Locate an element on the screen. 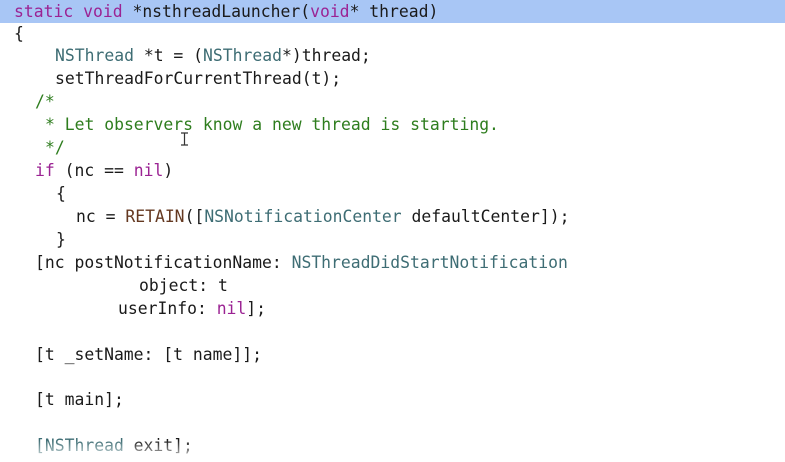 The height and width of the screenshot is (462, 785). code-line-14: userInfo: nil]; is located at coordinates (192, 308).